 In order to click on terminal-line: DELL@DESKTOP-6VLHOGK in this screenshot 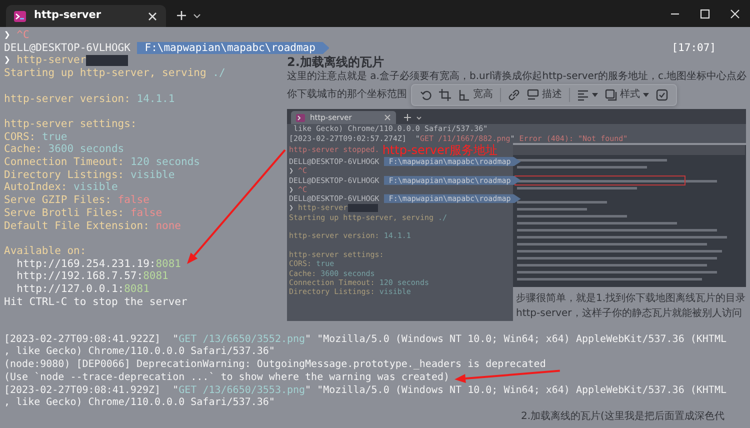, I will do `click(68, 48)`.